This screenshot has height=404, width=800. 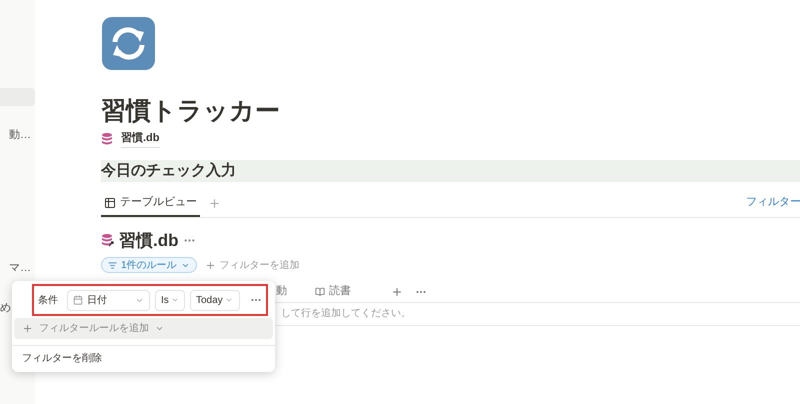 What do you see at coordinates (281, 291) in the screenshot?
I see `column-header: 動` at bounding box center [281, 291].